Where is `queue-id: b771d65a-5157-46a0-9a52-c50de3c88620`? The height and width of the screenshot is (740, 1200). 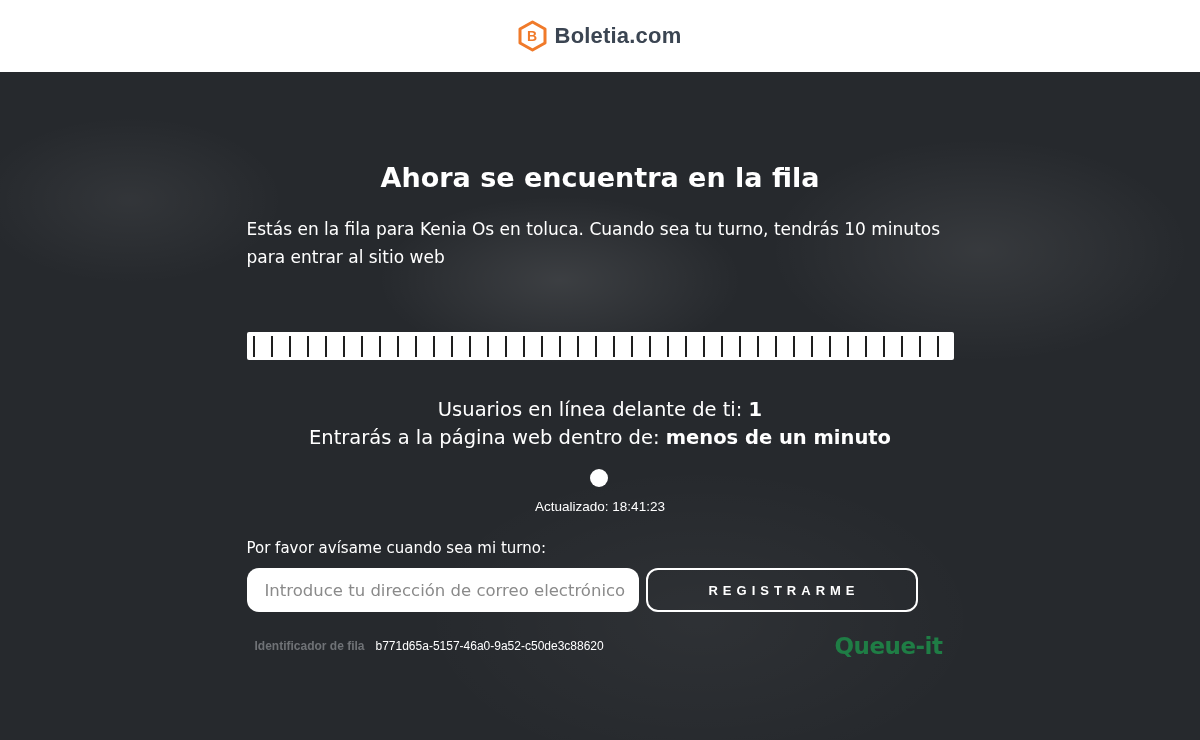
queue-id: b771d65a-5157-46a0-9a52-c50de3c88620 is located at coordinates (489, 646).